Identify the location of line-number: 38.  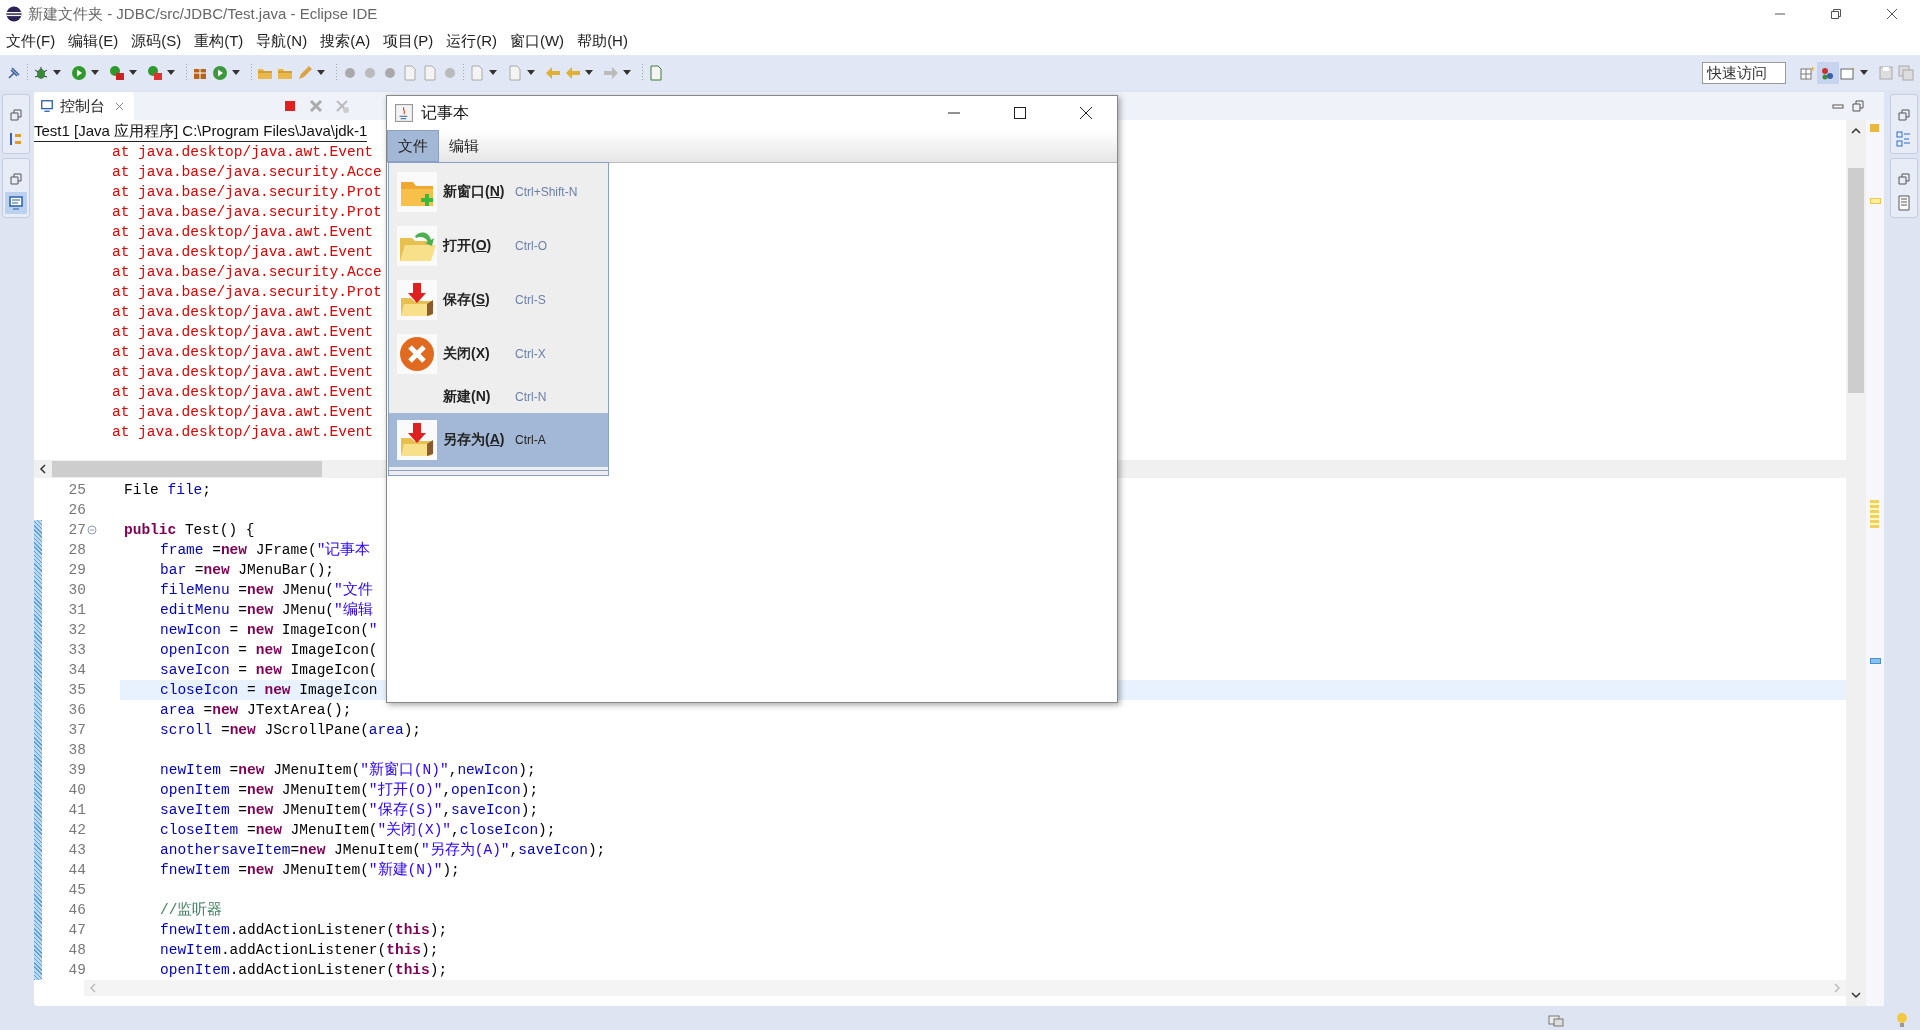
(76, 750).